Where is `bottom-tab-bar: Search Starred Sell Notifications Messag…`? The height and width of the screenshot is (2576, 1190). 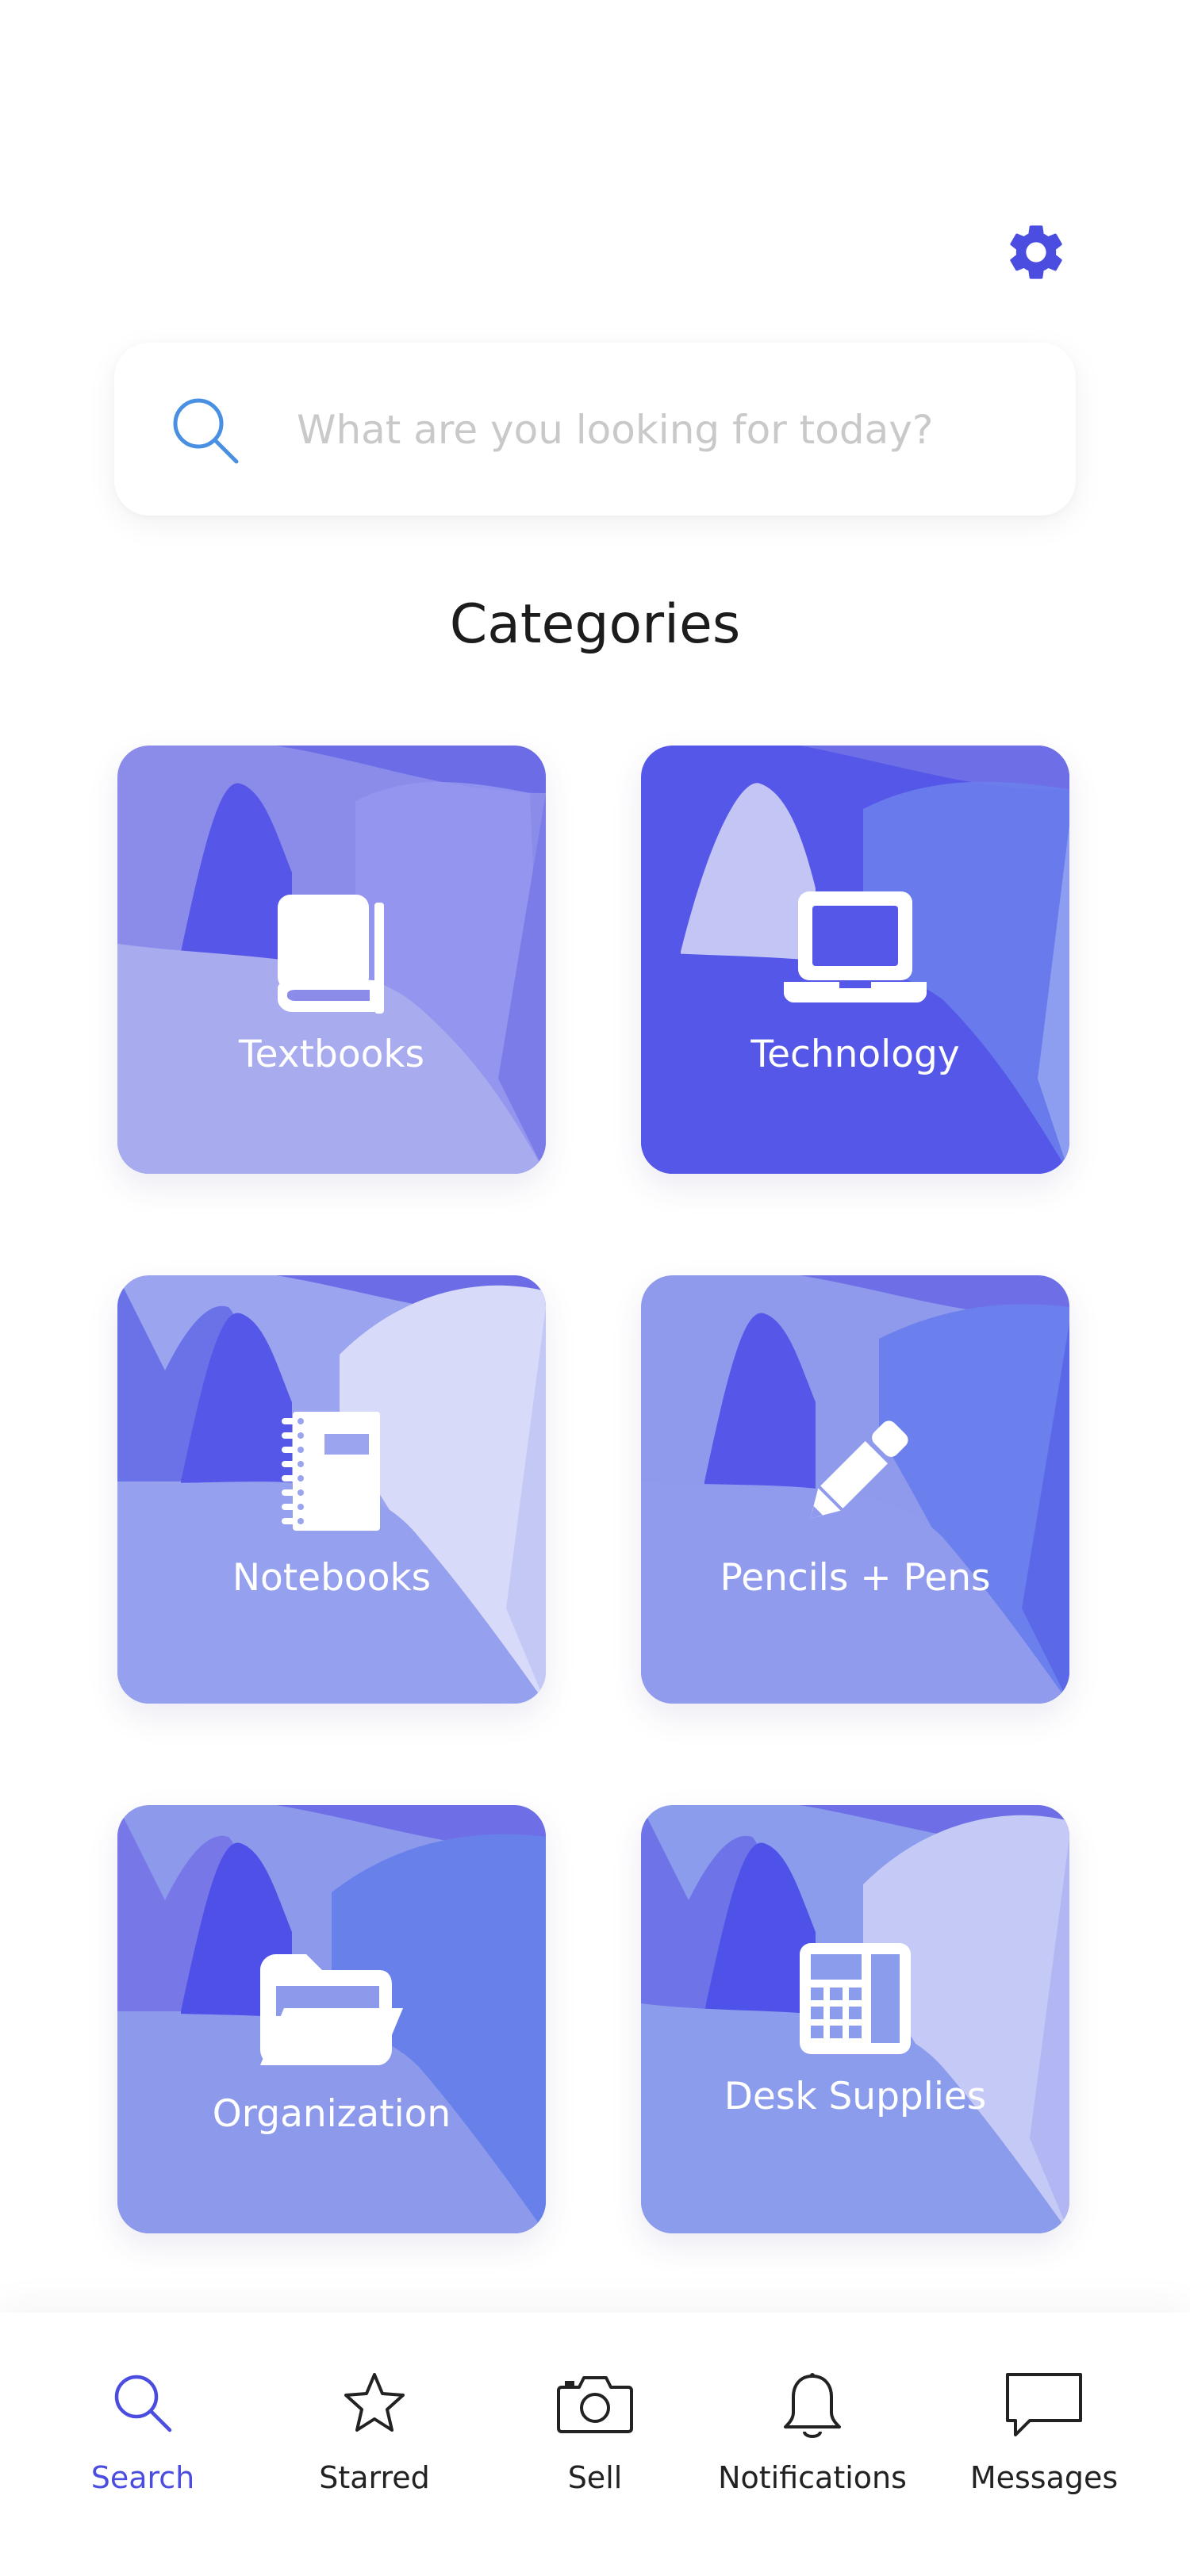
bottom-tab-bar: Search Starred Sell Notifications Messag… is located at coordinates (595, 2444).